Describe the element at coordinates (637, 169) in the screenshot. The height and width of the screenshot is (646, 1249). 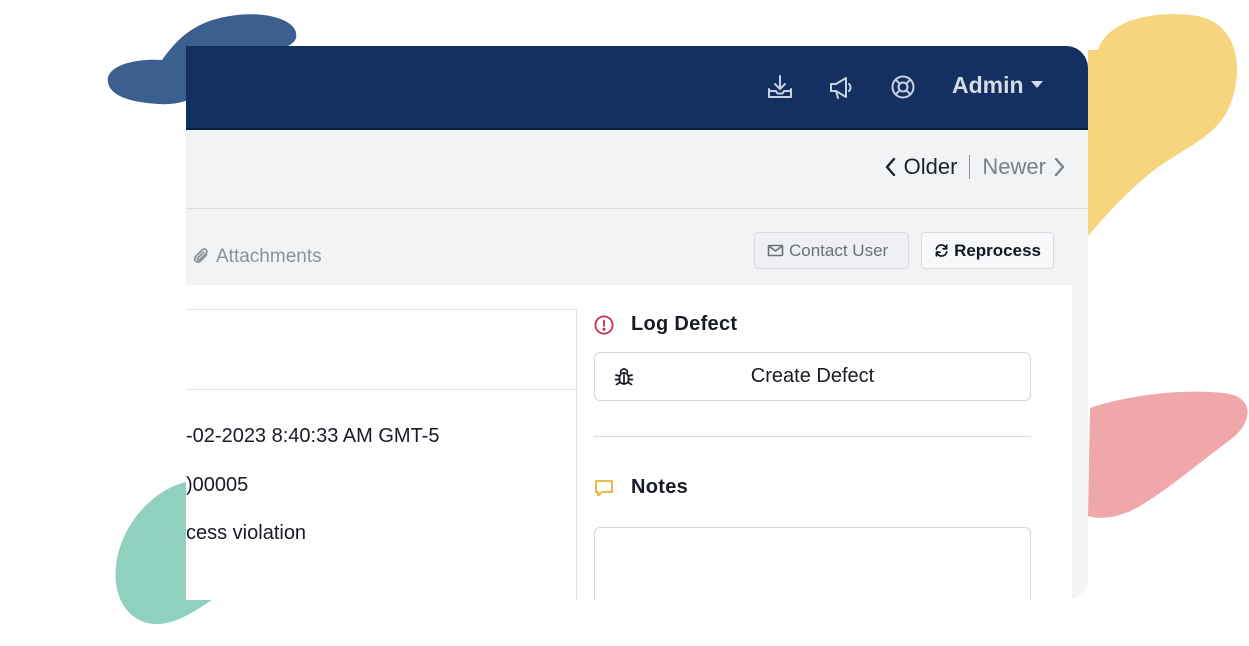
I see `navigation-subbar: Older Newer` at that location.